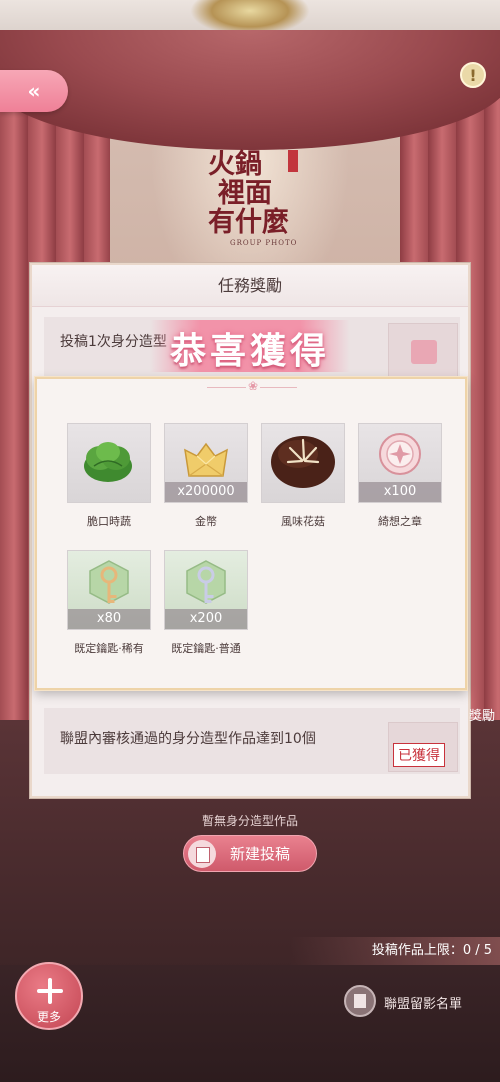 This screenshot has height=1082, width=500. I want to click on info-button: !, so click(473, 75).